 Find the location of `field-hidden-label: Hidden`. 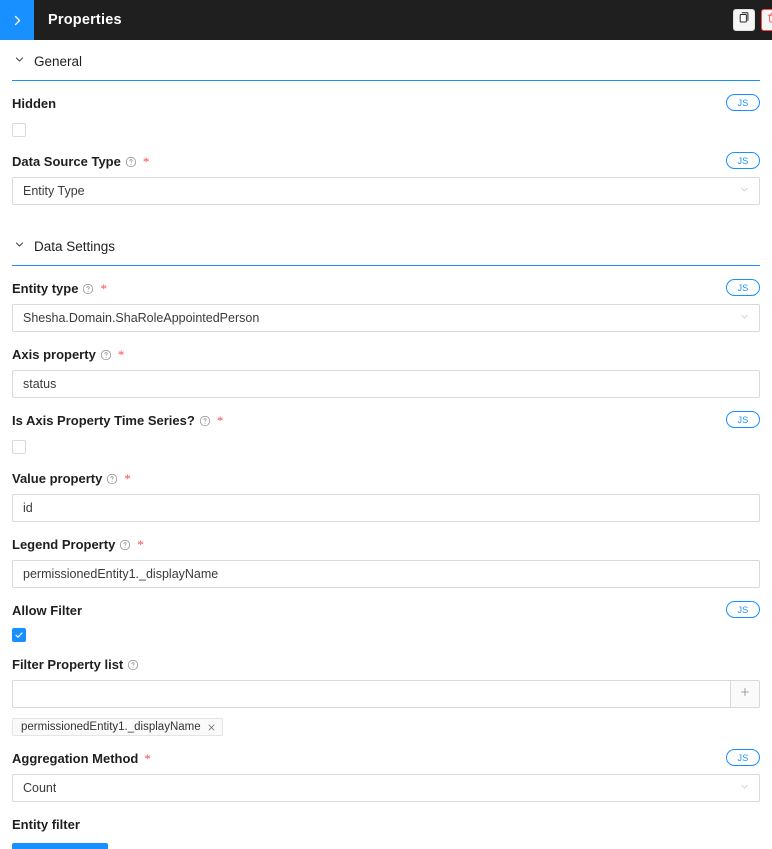

field-hidden-label: Hidden is located at coordinates (34, 103).